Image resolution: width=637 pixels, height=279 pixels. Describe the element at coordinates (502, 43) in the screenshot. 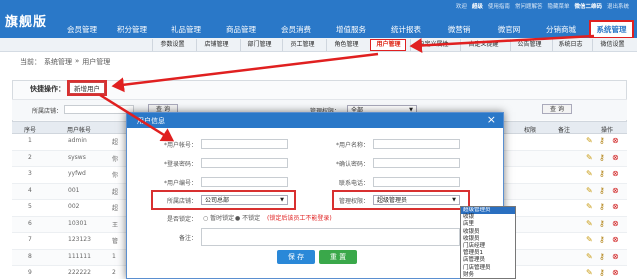

I see `arrow-to-users-tab` at that location.